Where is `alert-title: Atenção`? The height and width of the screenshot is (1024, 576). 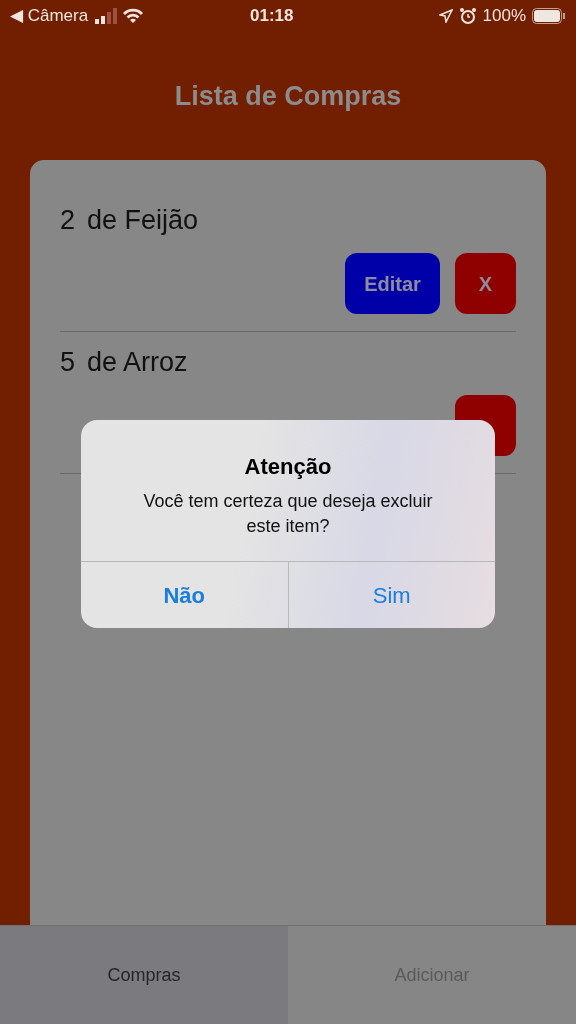 alert-title: Atenção is located at coordinates (288, 467).